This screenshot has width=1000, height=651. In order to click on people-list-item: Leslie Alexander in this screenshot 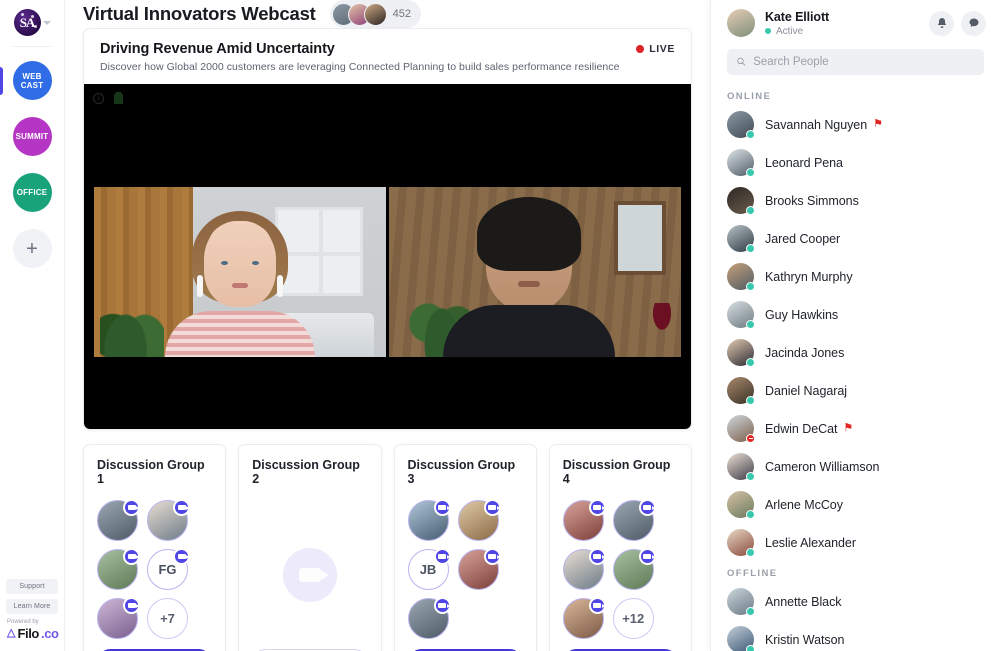, I will do `click(855, 543)`.